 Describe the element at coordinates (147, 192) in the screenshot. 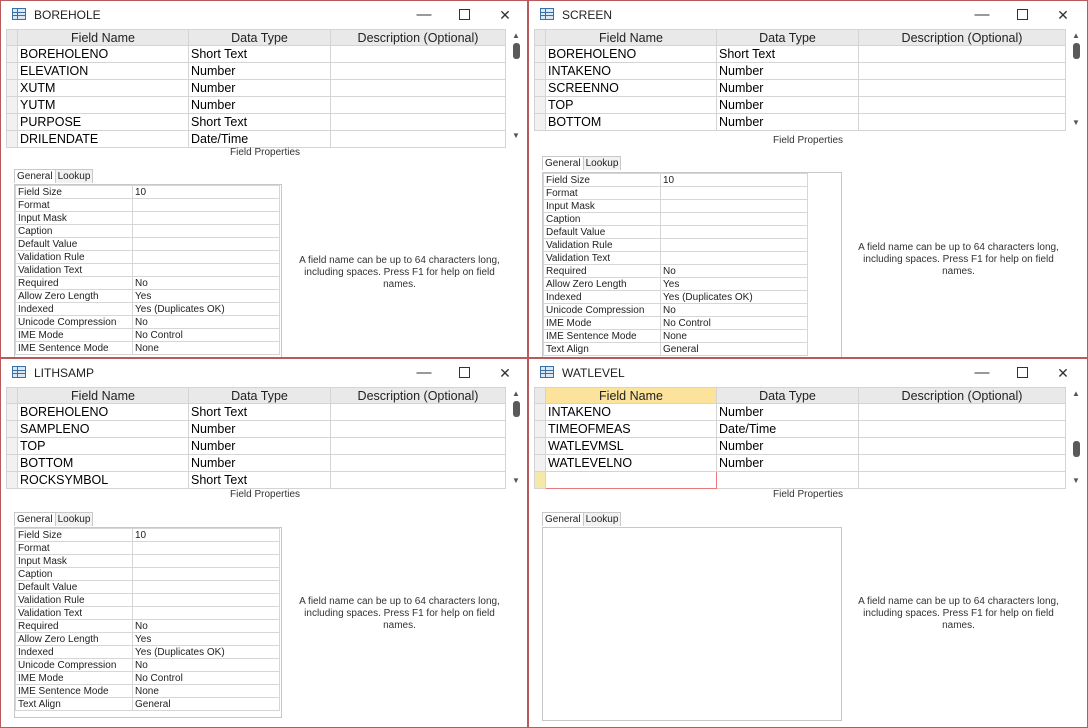

I see `property-row: Field Size 10` at that location.